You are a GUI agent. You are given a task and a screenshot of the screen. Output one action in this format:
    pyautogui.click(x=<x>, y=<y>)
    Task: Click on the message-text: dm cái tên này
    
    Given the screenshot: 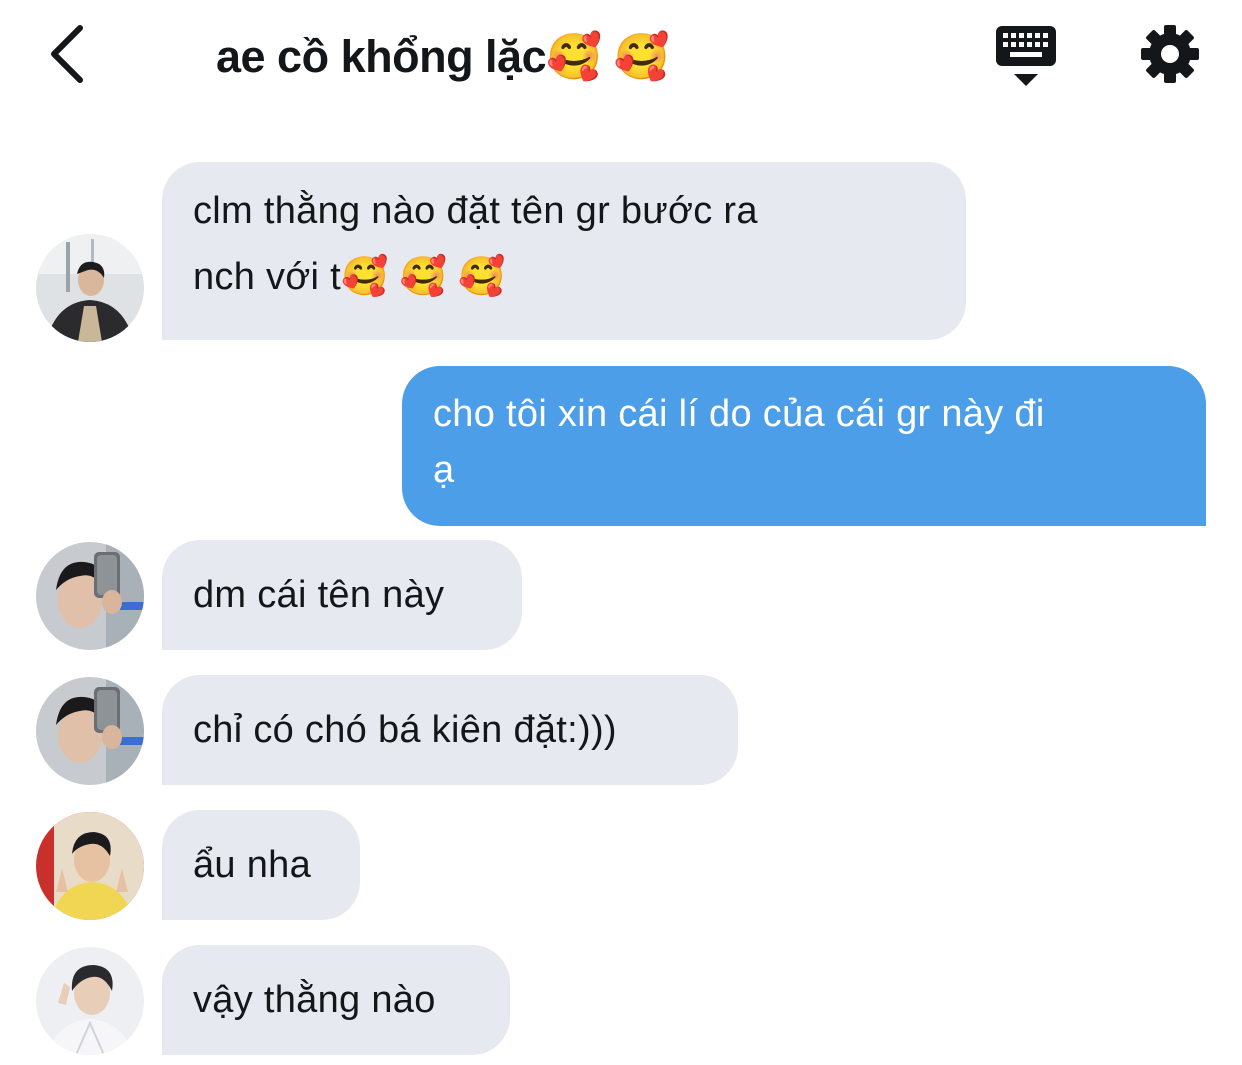 What is the action you would take?
    pyautogui.click(x=319, y=595)
    